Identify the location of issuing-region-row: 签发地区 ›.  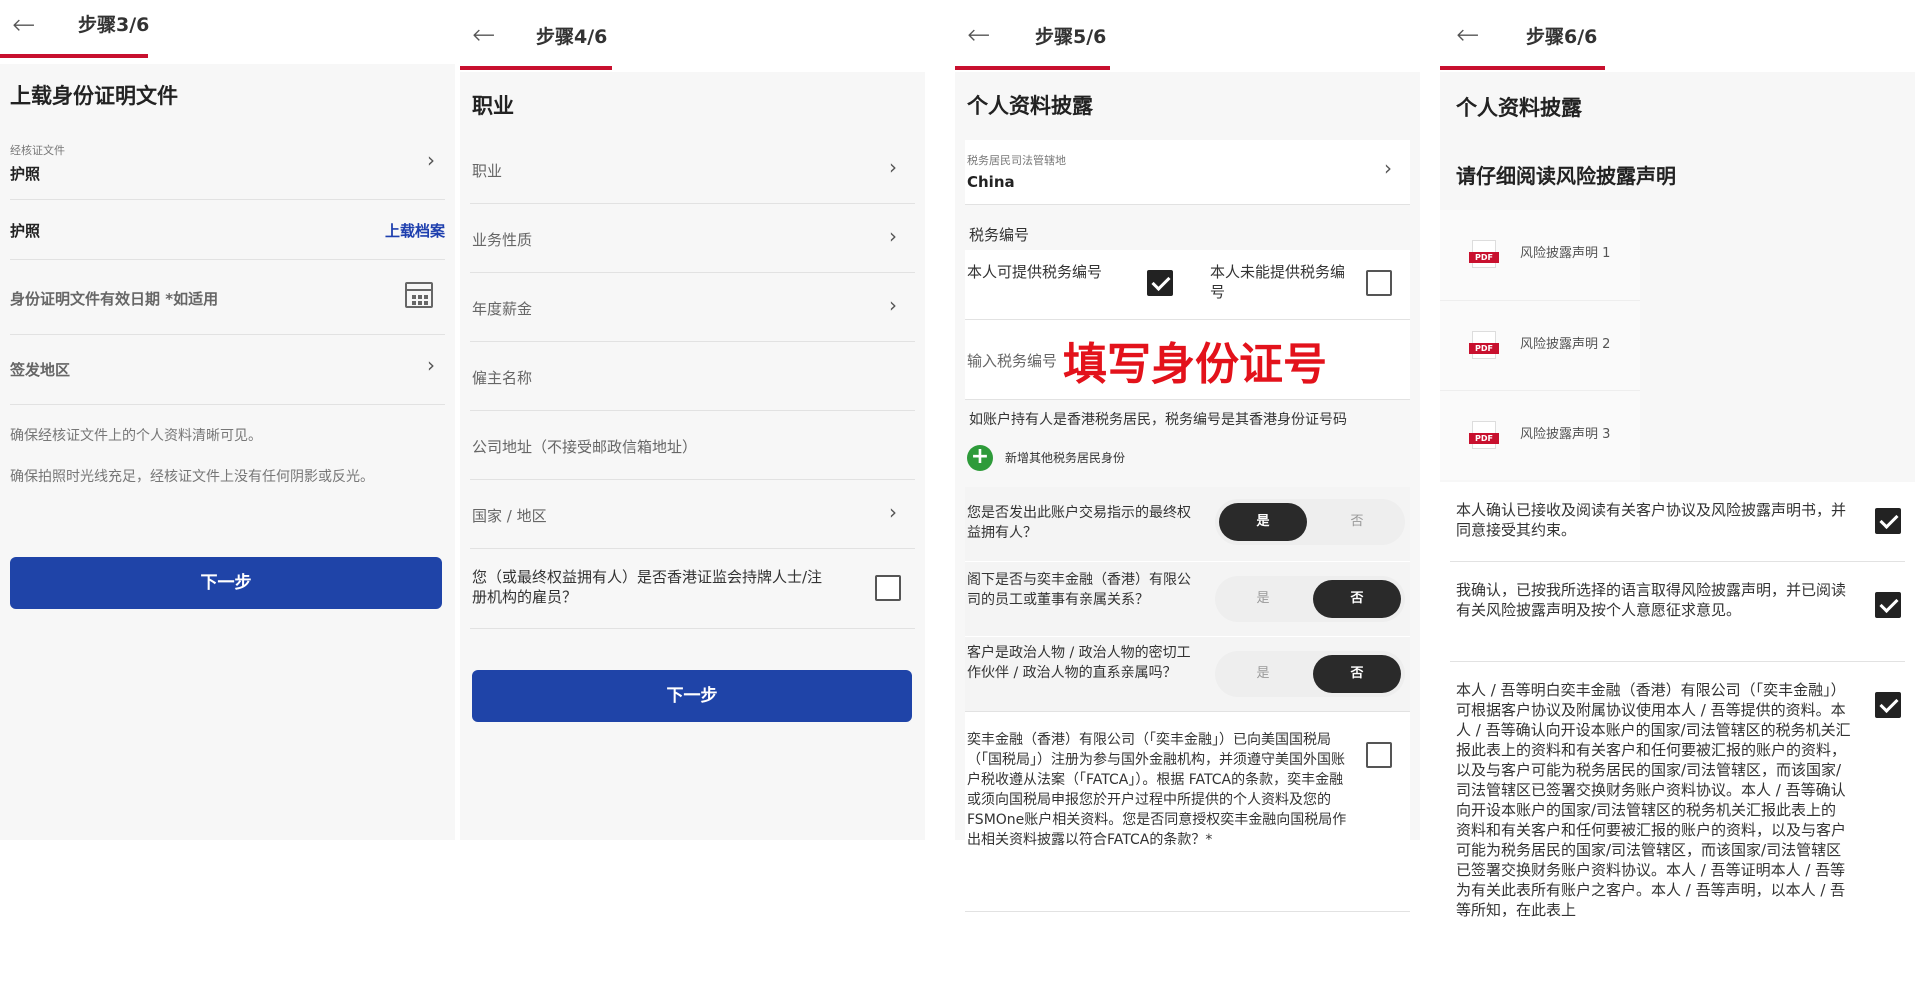
(227, 370).